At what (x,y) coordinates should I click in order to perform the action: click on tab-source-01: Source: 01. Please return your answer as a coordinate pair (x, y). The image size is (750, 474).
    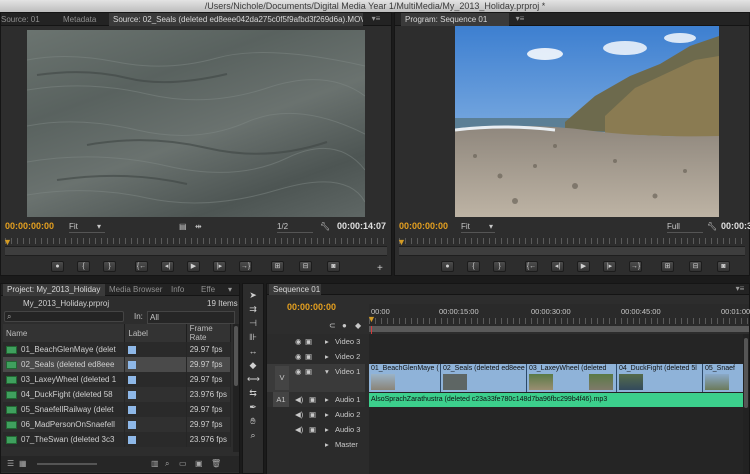
    Looking at the image, I should click on (27, 19).